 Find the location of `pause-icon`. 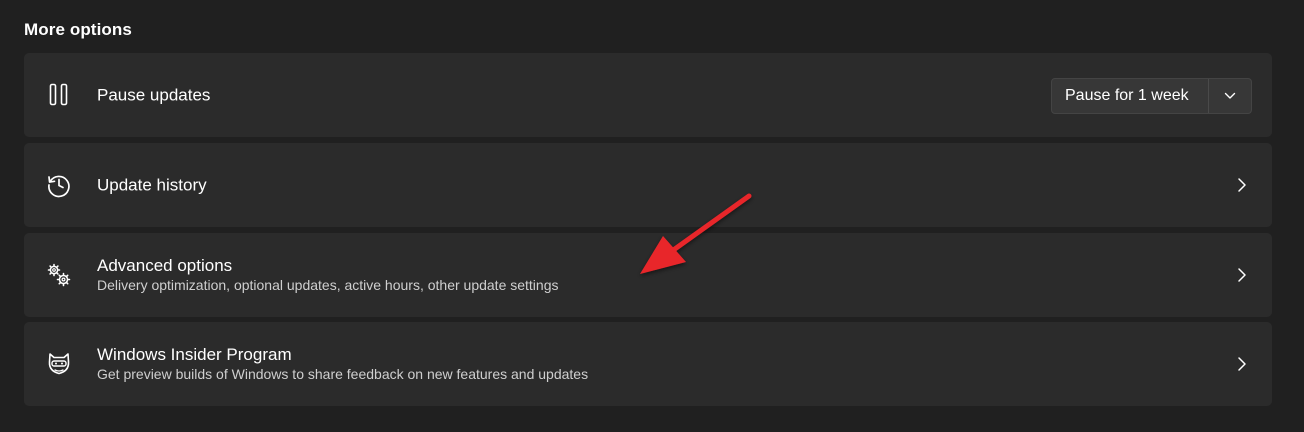

pause-icon is located at coordinates (59, 95).